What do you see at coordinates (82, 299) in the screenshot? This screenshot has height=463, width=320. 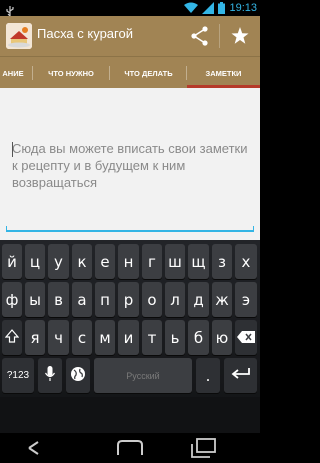 I see `key: а` at bounding box center [82, 299].